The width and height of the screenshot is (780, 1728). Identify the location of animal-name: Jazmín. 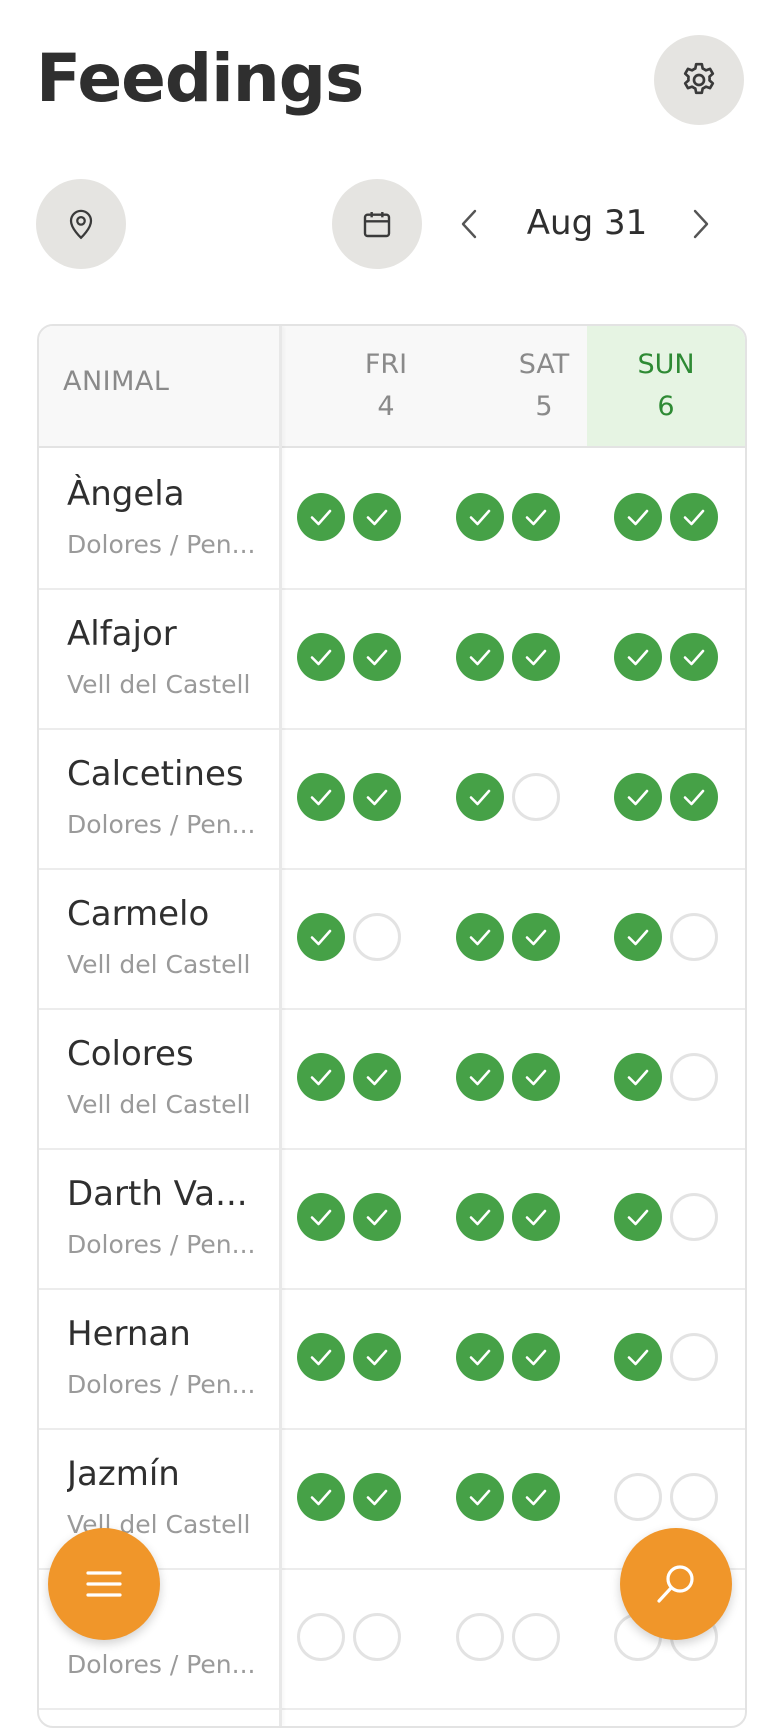
(123, 1474).